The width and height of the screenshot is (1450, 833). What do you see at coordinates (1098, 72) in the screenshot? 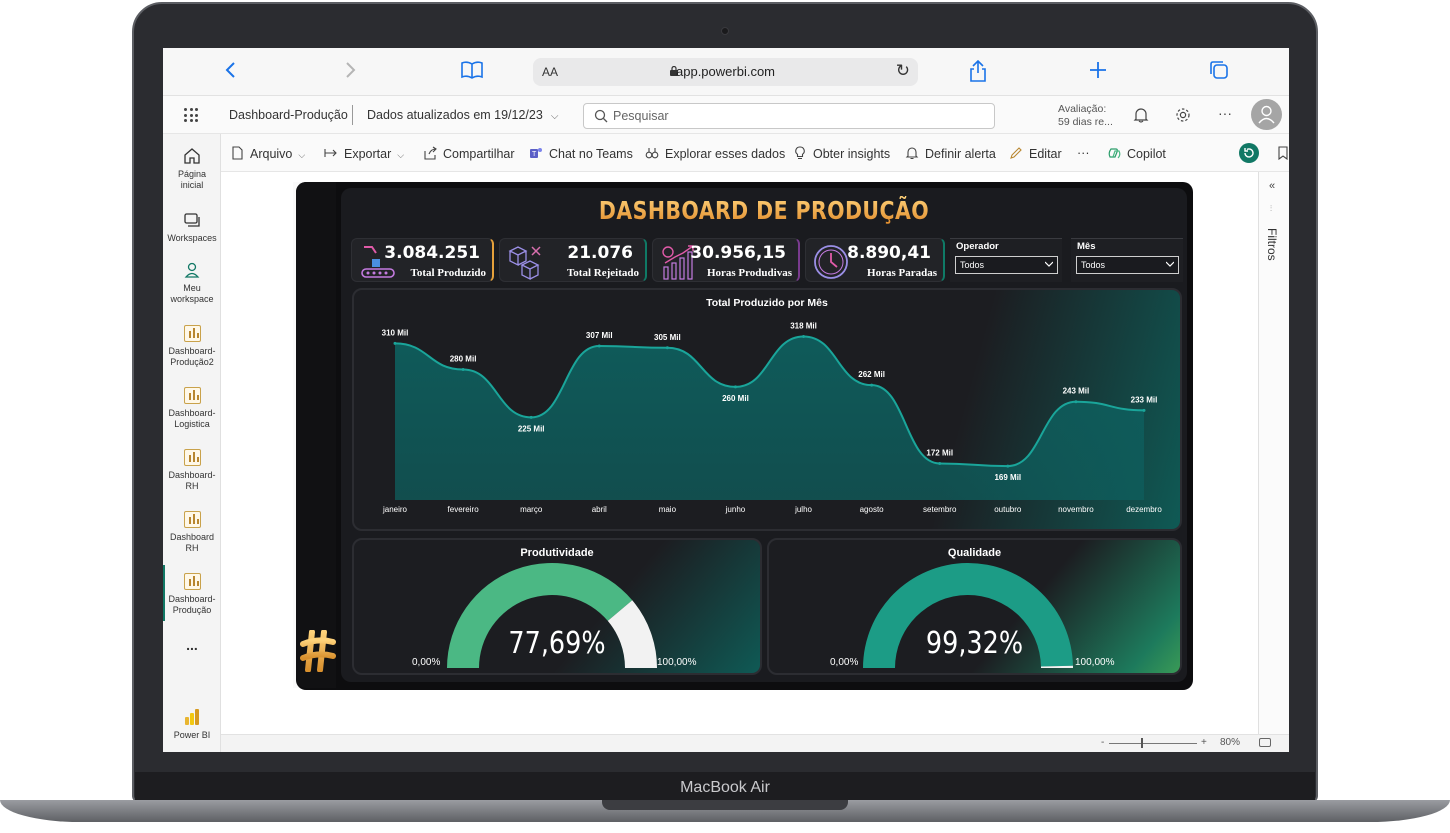
I see `new-tab-icon` at bounding box center [1098, 72].